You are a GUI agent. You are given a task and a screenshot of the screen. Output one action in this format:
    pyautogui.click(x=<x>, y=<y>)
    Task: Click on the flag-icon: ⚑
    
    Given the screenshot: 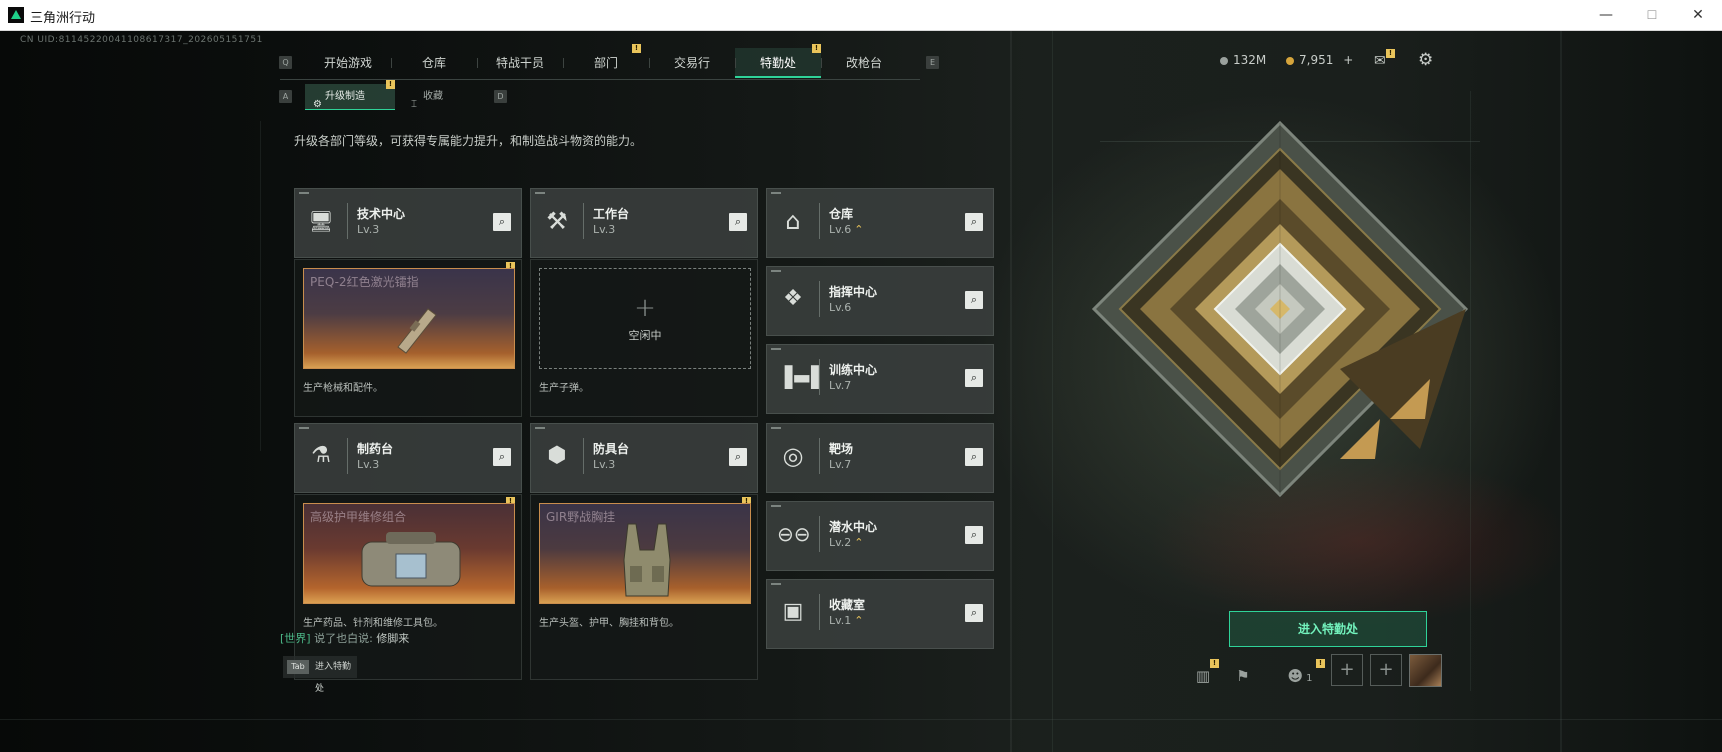 What is the action you would take?
    pyautogui.click(x=1243, y=676)
    